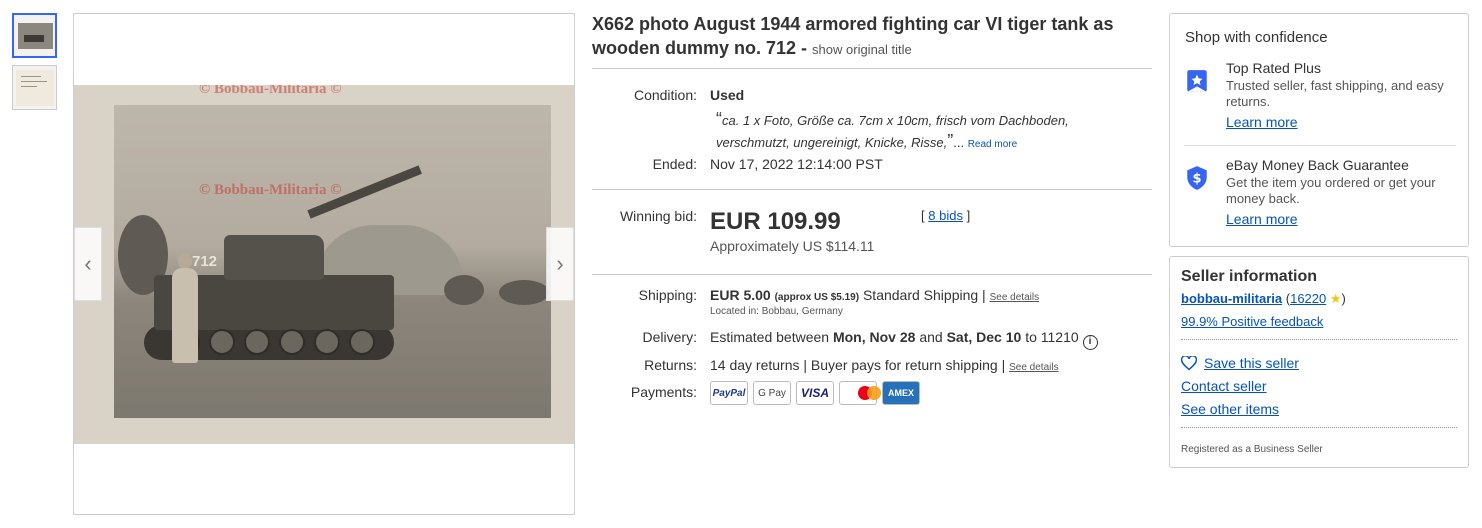 The height and width of the screenshot is (528, 1482). I want to click on see-other-items-link: See other items, so click(1230, 409).